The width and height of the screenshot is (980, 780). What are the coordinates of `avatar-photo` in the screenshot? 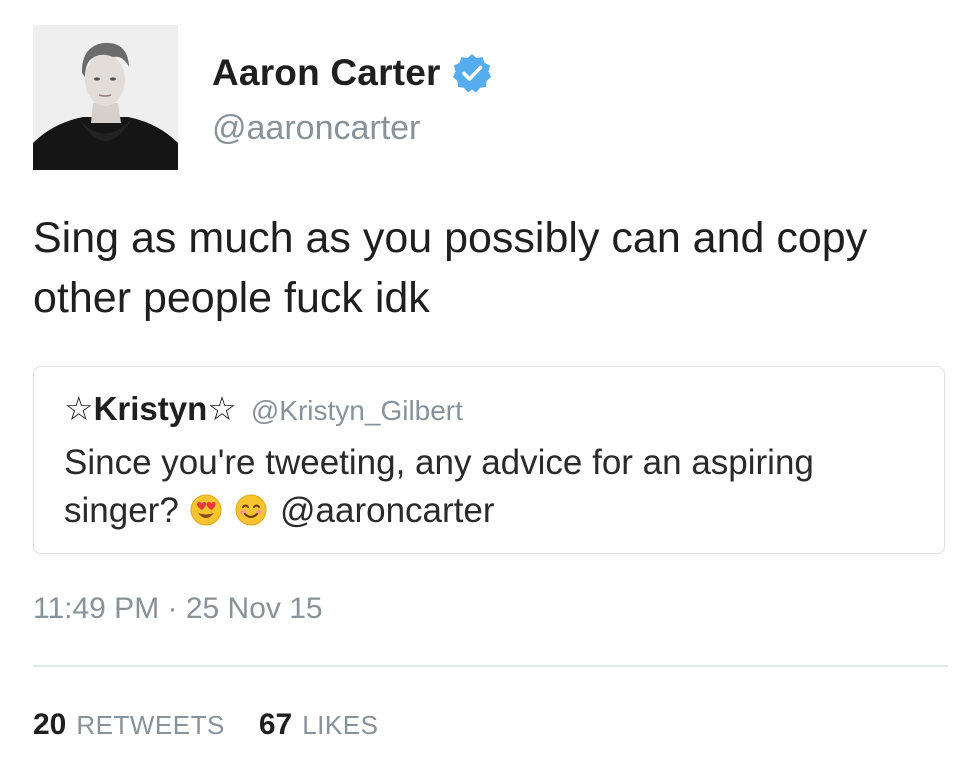 It's located at (105, 97).